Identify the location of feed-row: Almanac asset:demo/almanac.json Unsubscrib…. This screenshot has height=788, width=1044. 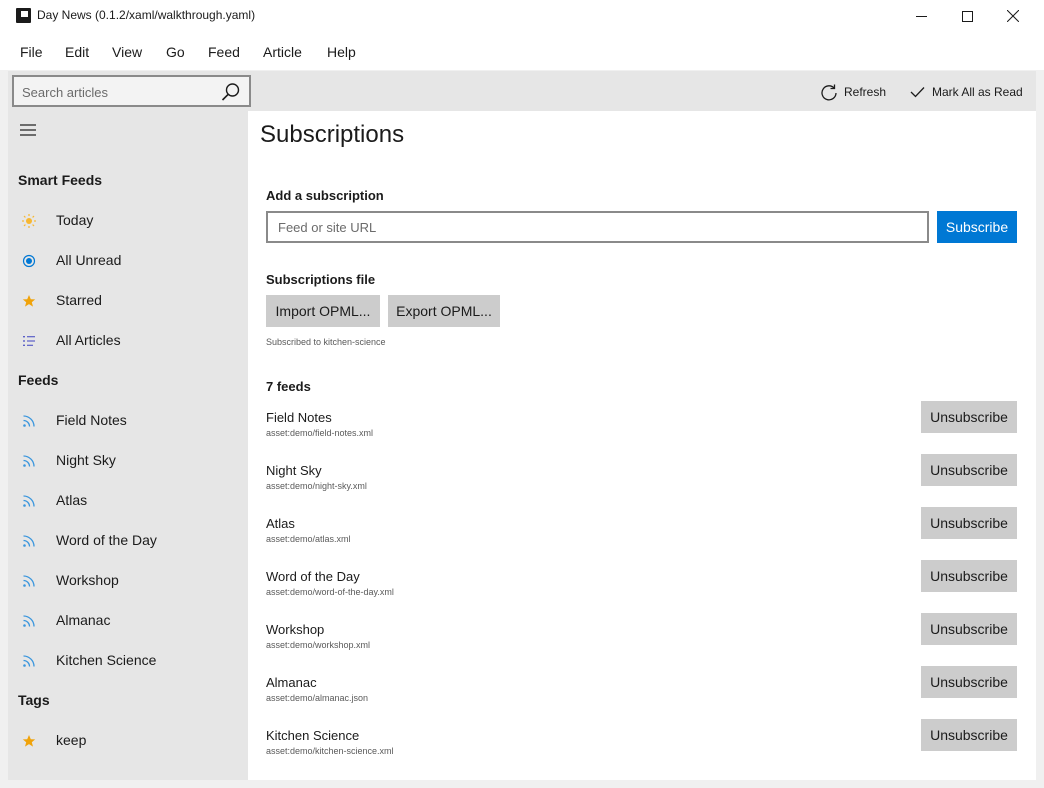
(641, 694).